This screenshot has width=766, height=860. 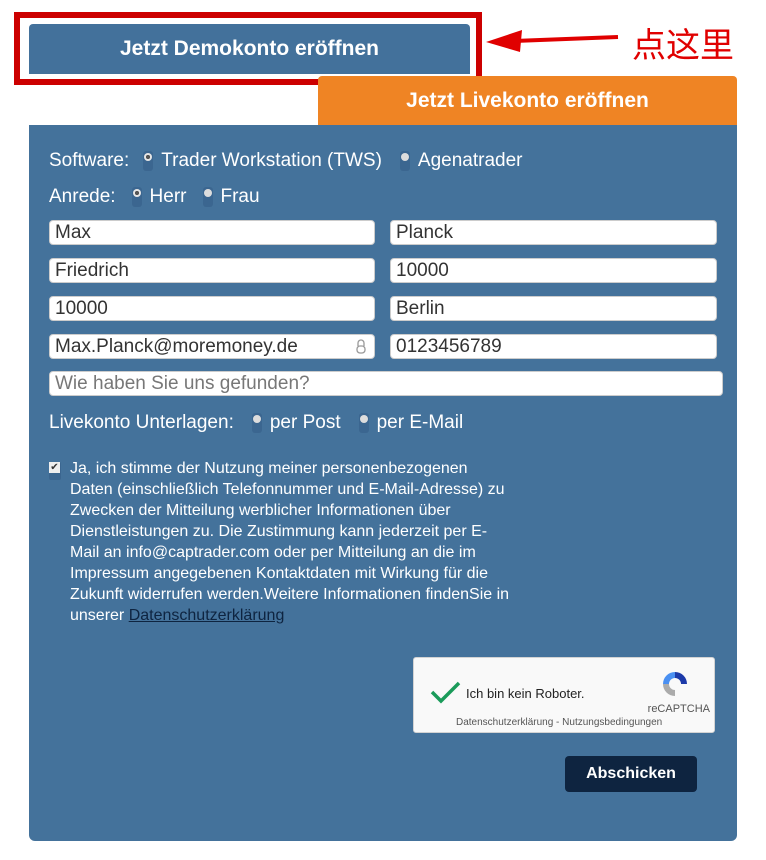 What do you see at coordinates (386, 383) in the screenshot?
I see `source-input: Wie haben Sie uns gefunden?` at bounding box center [386, 383].